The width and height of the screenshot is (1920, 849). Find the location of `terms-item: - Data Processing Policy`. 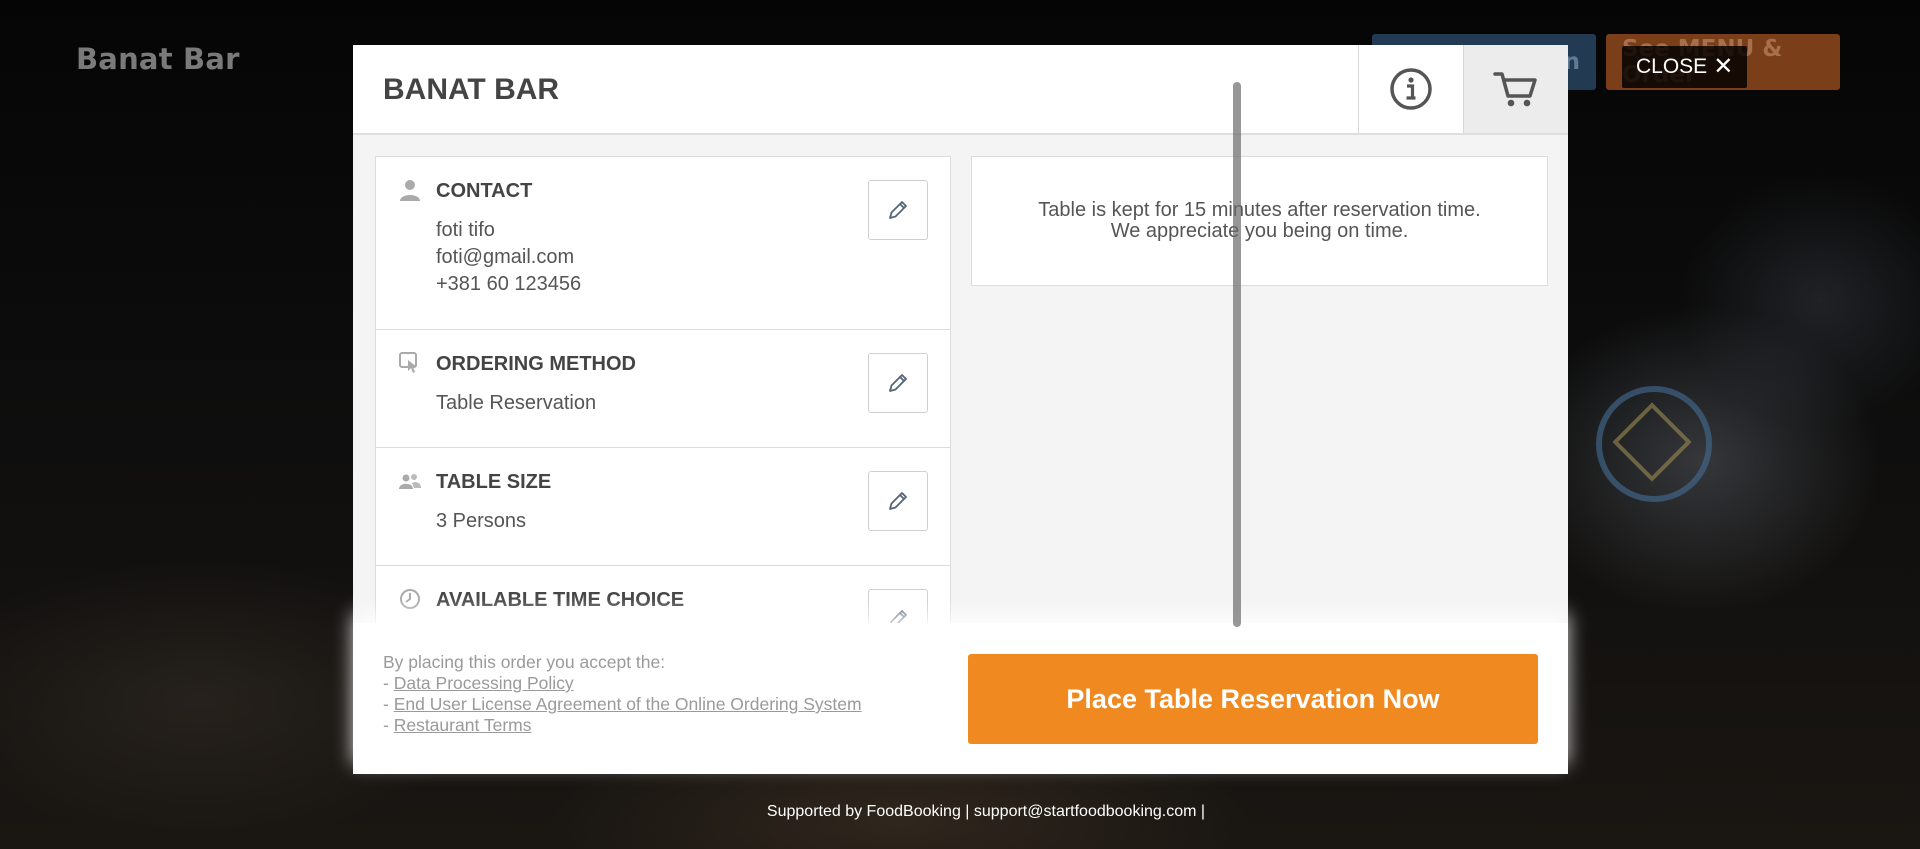

terms-item: - Data Processing Policy is located at coordinates (622, 683).